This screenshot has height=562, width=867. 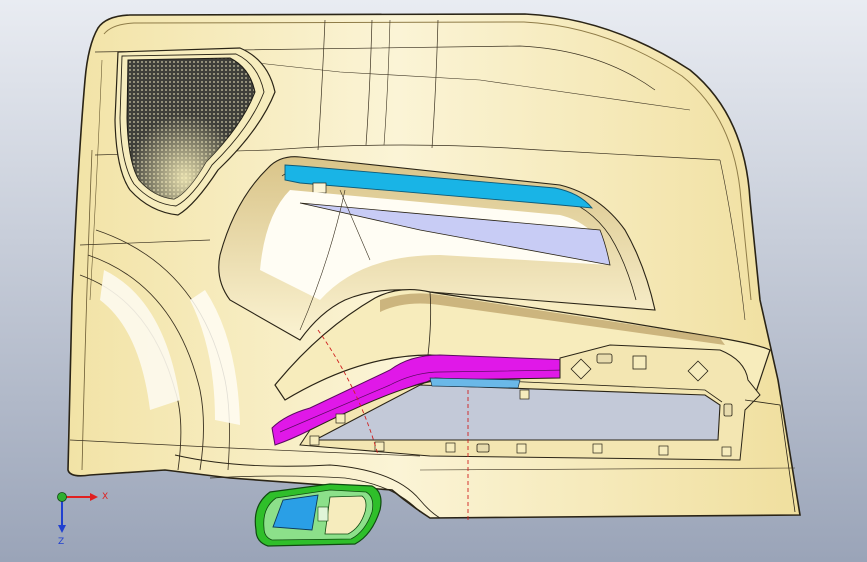 I want to click on handle-tab, so click(x=323, y=514).